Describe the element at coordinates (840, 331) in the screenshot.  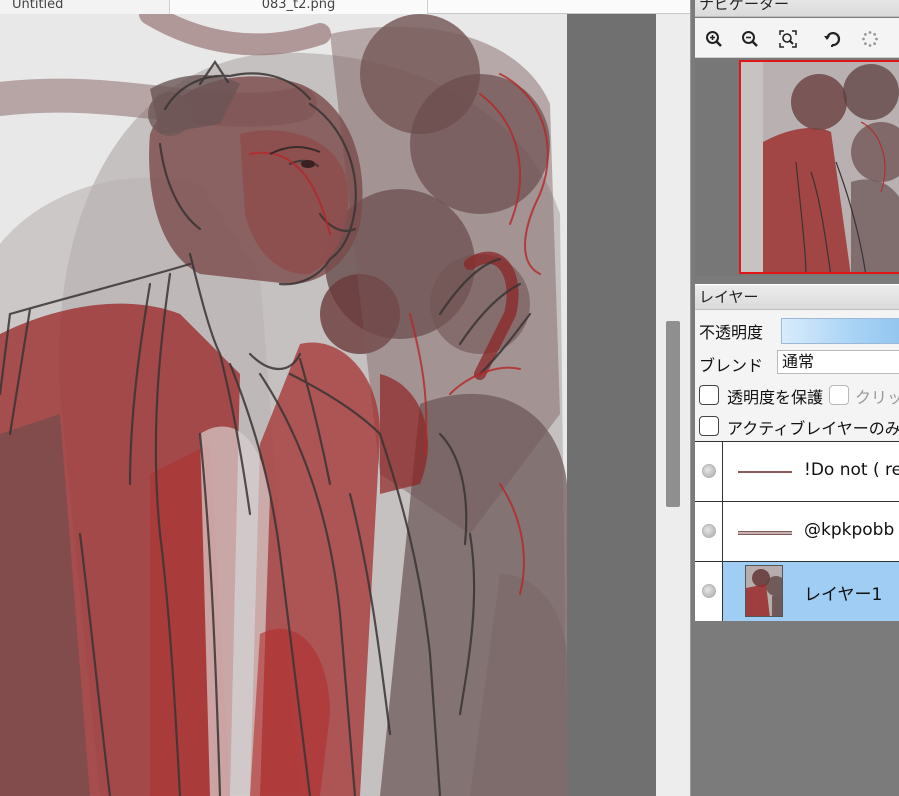
I see `opacity-slider` at that location.